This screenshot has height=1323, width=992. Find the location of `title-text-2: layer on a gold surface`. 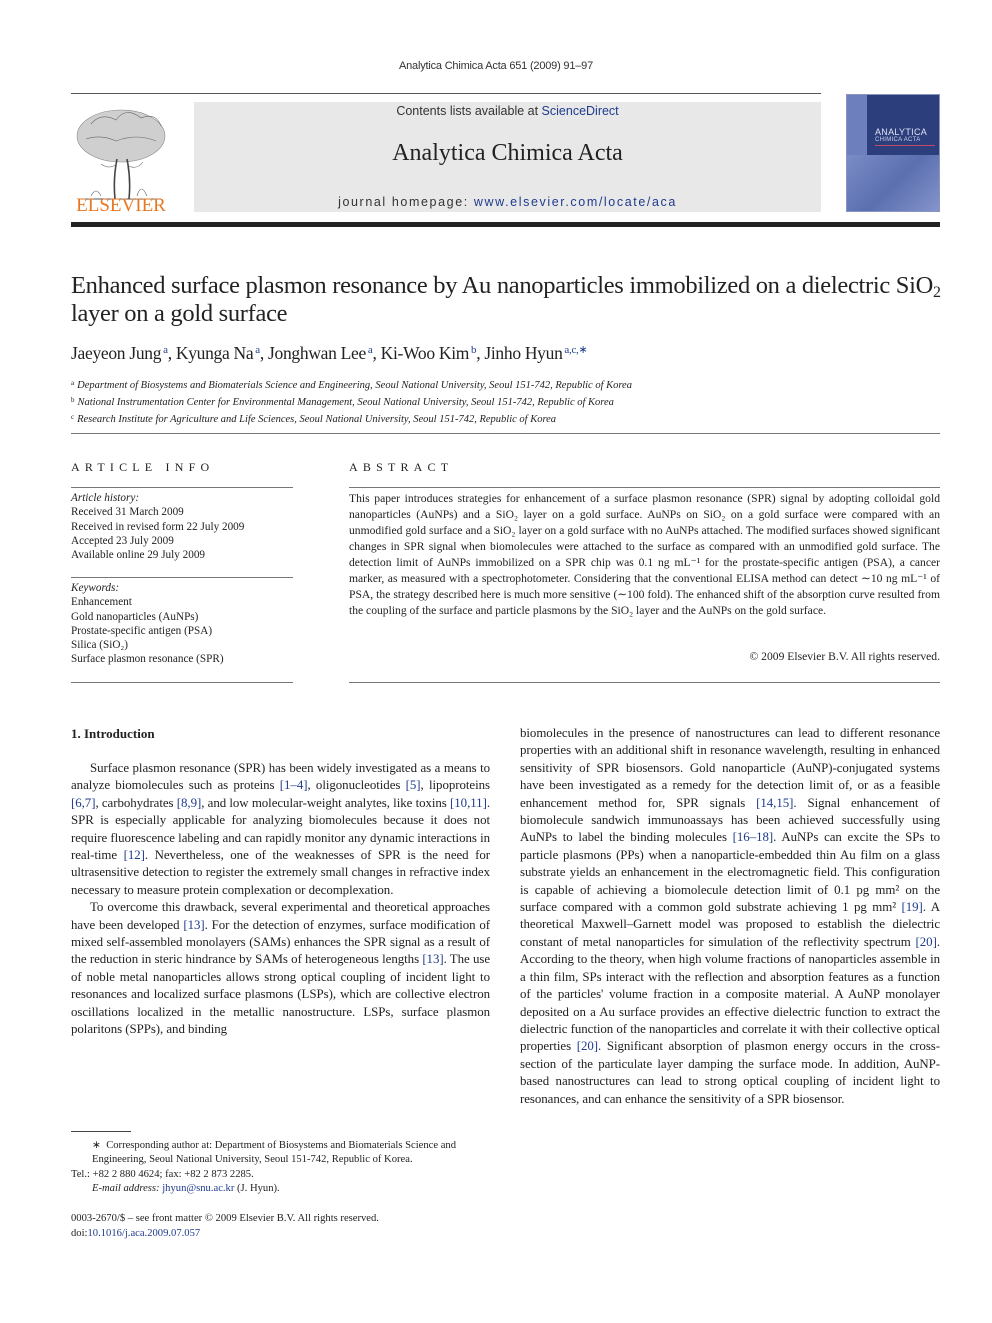

title-text-2: layer on a gold surface is located at coordinates (179, 313).